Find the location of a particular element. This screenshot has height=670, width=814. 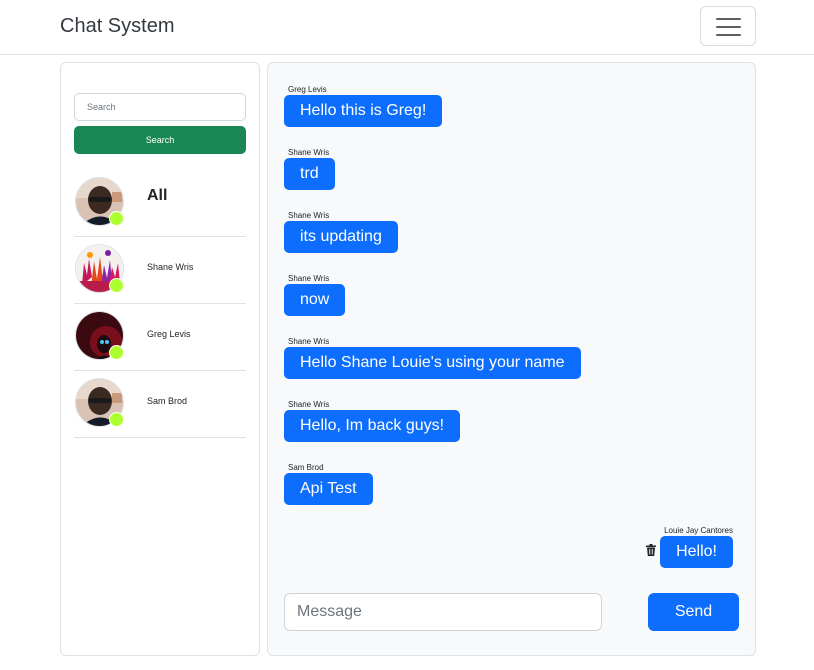

message-sender: Sam Brod is located at coordinates (306, 467).